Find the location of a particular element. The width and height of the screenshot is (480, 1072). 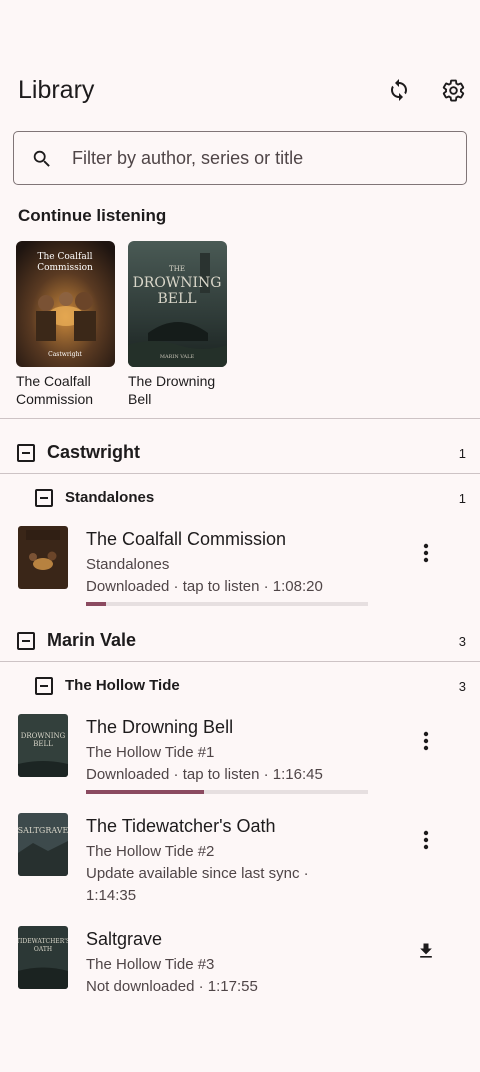

svg-text: MARIN VALE is located at coordinates (177, 357).